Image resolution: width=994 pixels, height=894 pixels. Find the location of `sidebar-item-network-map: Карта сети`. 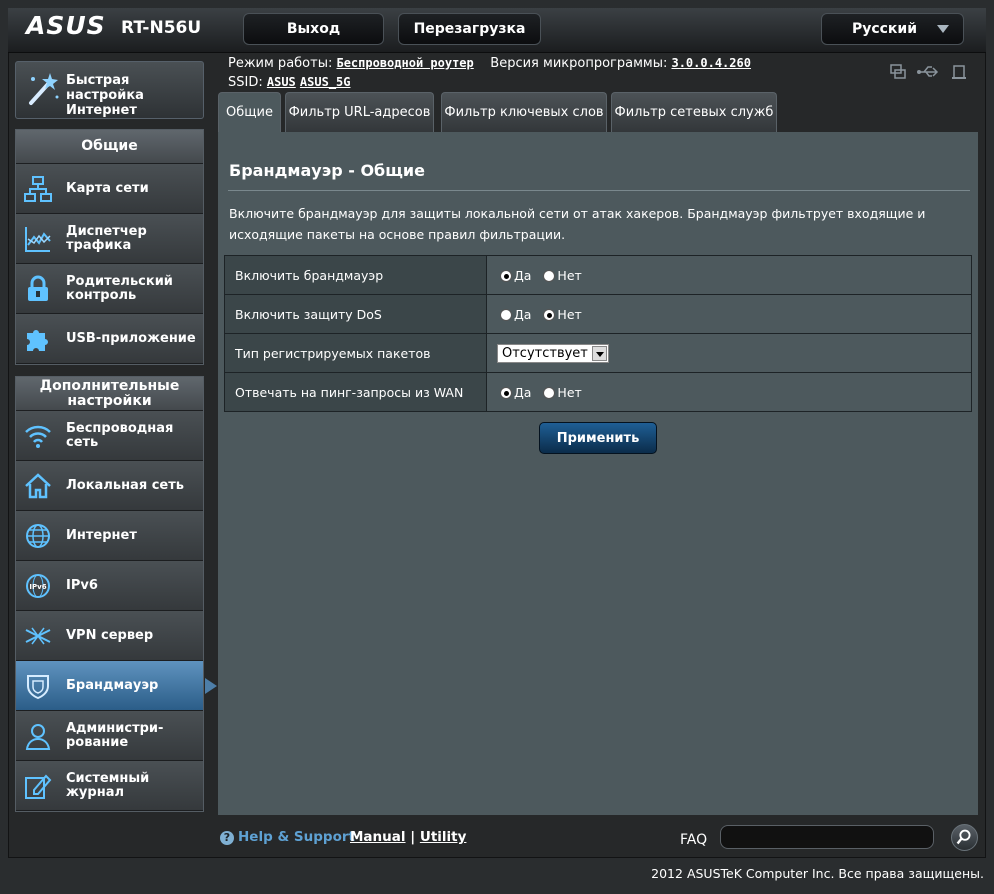

sidebar-item-network-map: Карта сети is located at coordinates (109, 189).